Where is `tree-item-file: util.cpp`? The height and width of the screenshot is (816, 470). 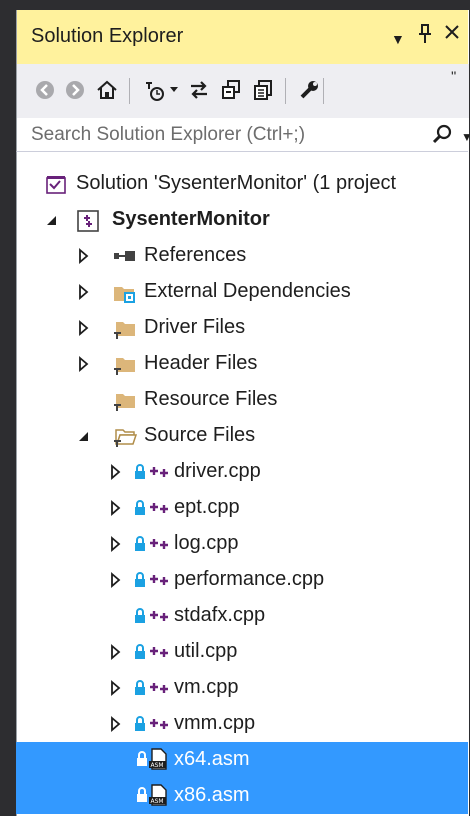 tree-item-file: util.cpp is located at coordinates (242, 652).